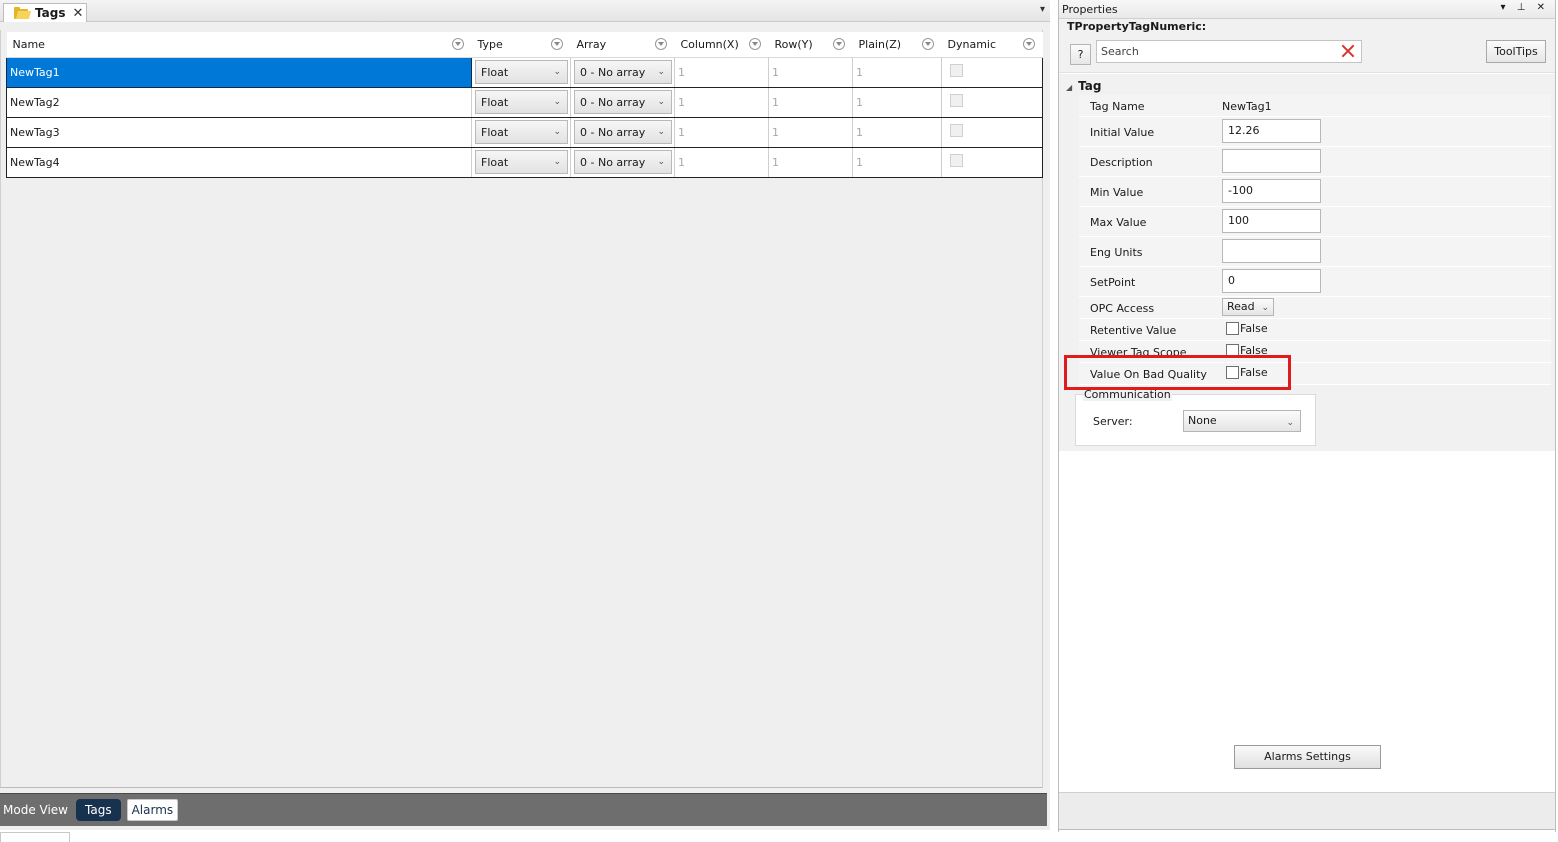  What do you see at coordinates (1315, 308) in the screenshot?
I see `prop-row-opc-access: OPC Access Read ⌄` at bounding box center [1315, 308].